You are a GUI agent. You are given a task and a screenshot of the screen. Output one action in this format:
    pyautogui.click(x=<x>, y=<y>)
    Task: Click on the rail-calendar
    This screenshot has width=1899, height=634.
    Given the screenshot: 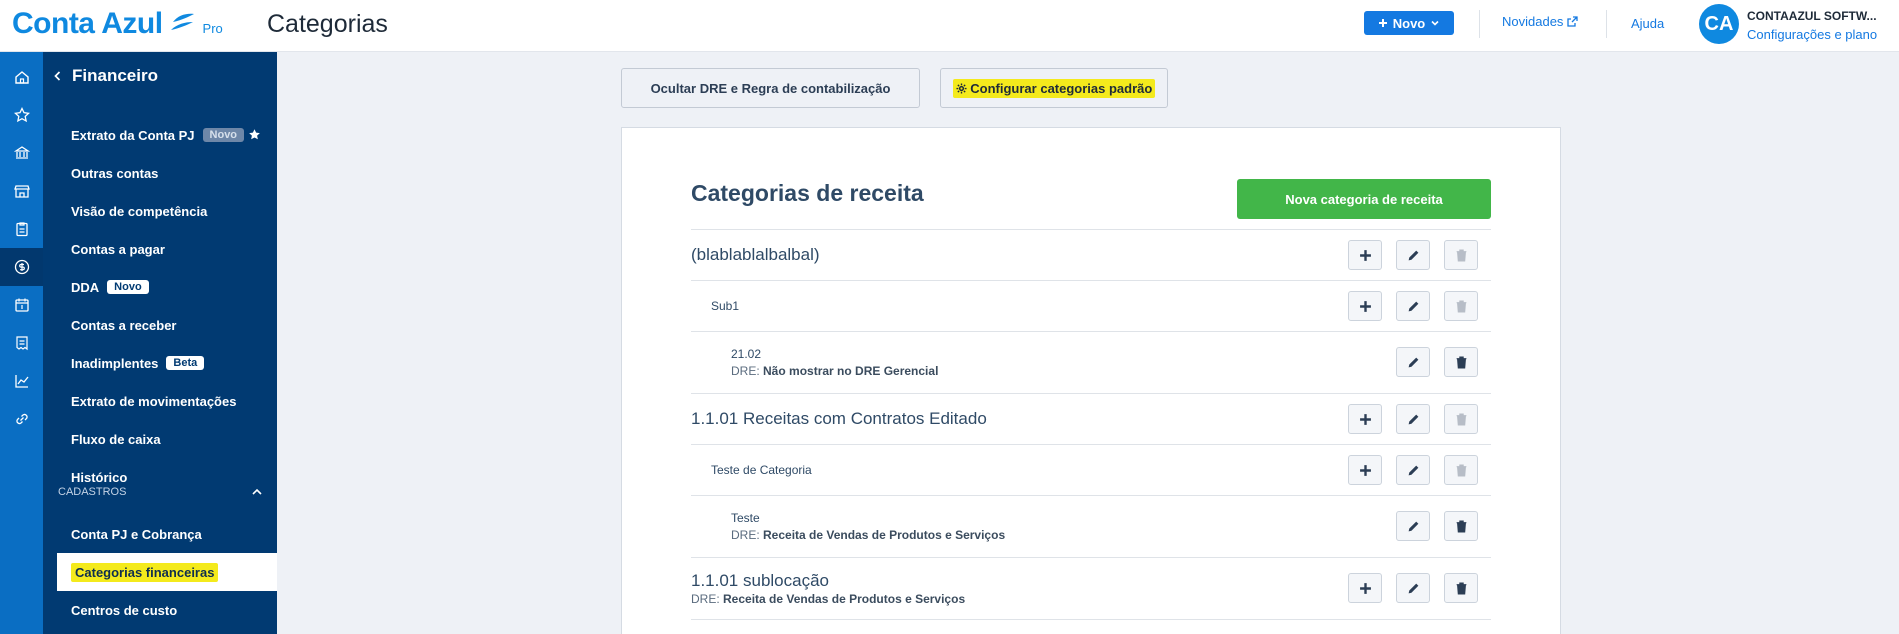 What is the action you would take?
    pyautogui.click(x=21, y=305)
    